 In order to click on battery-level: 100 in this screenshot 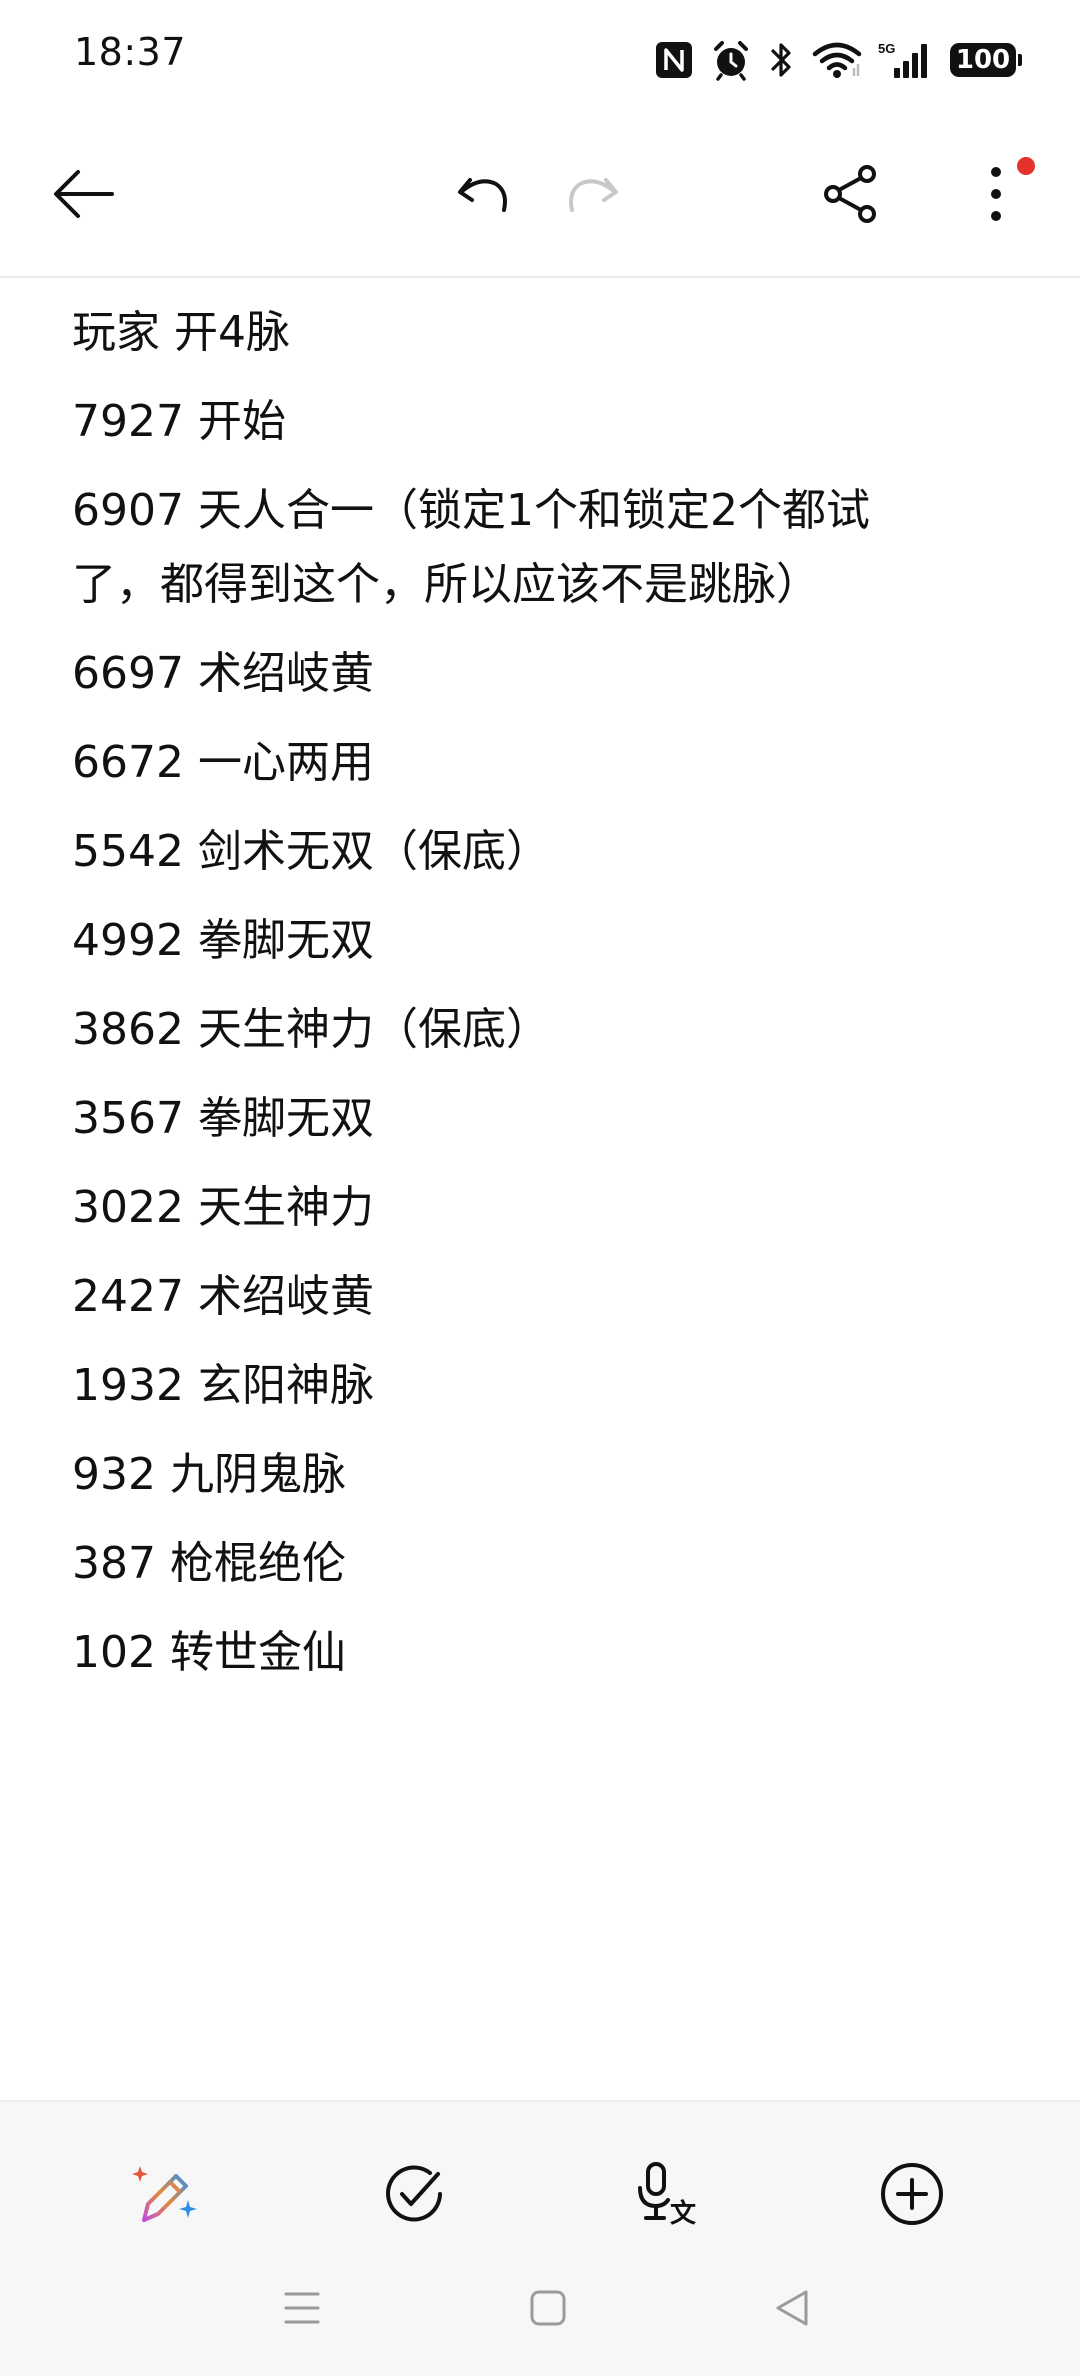, I will do `click(983, 60)`.